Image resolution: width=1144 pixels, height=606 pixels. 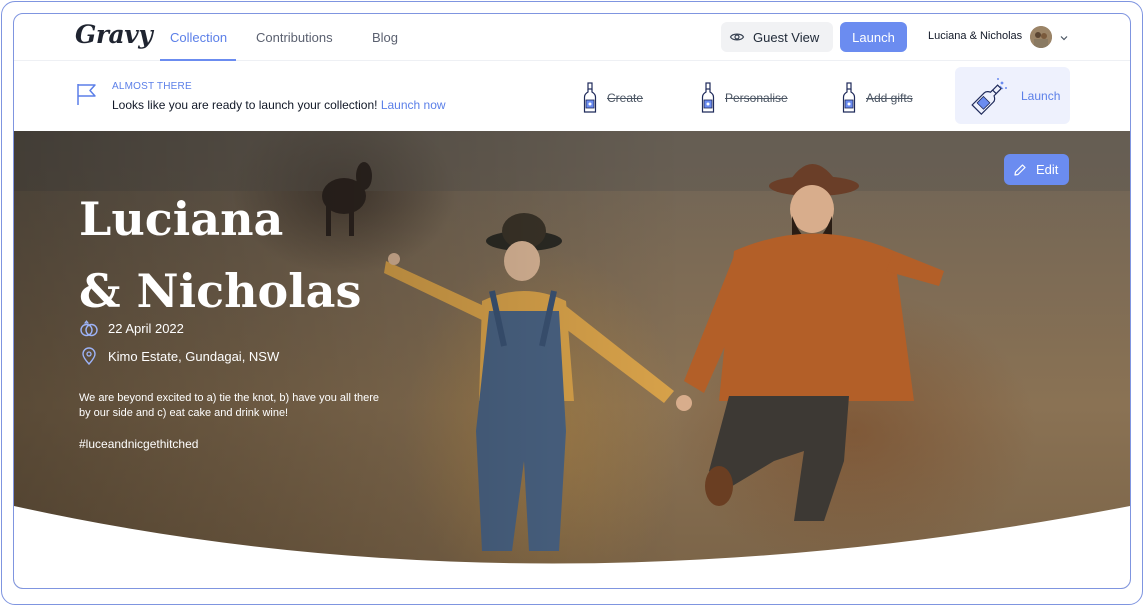 What do you see at coordinates (86, 94) in the screenshot?
I see `flag-icon` at bounding box center [86, 94].